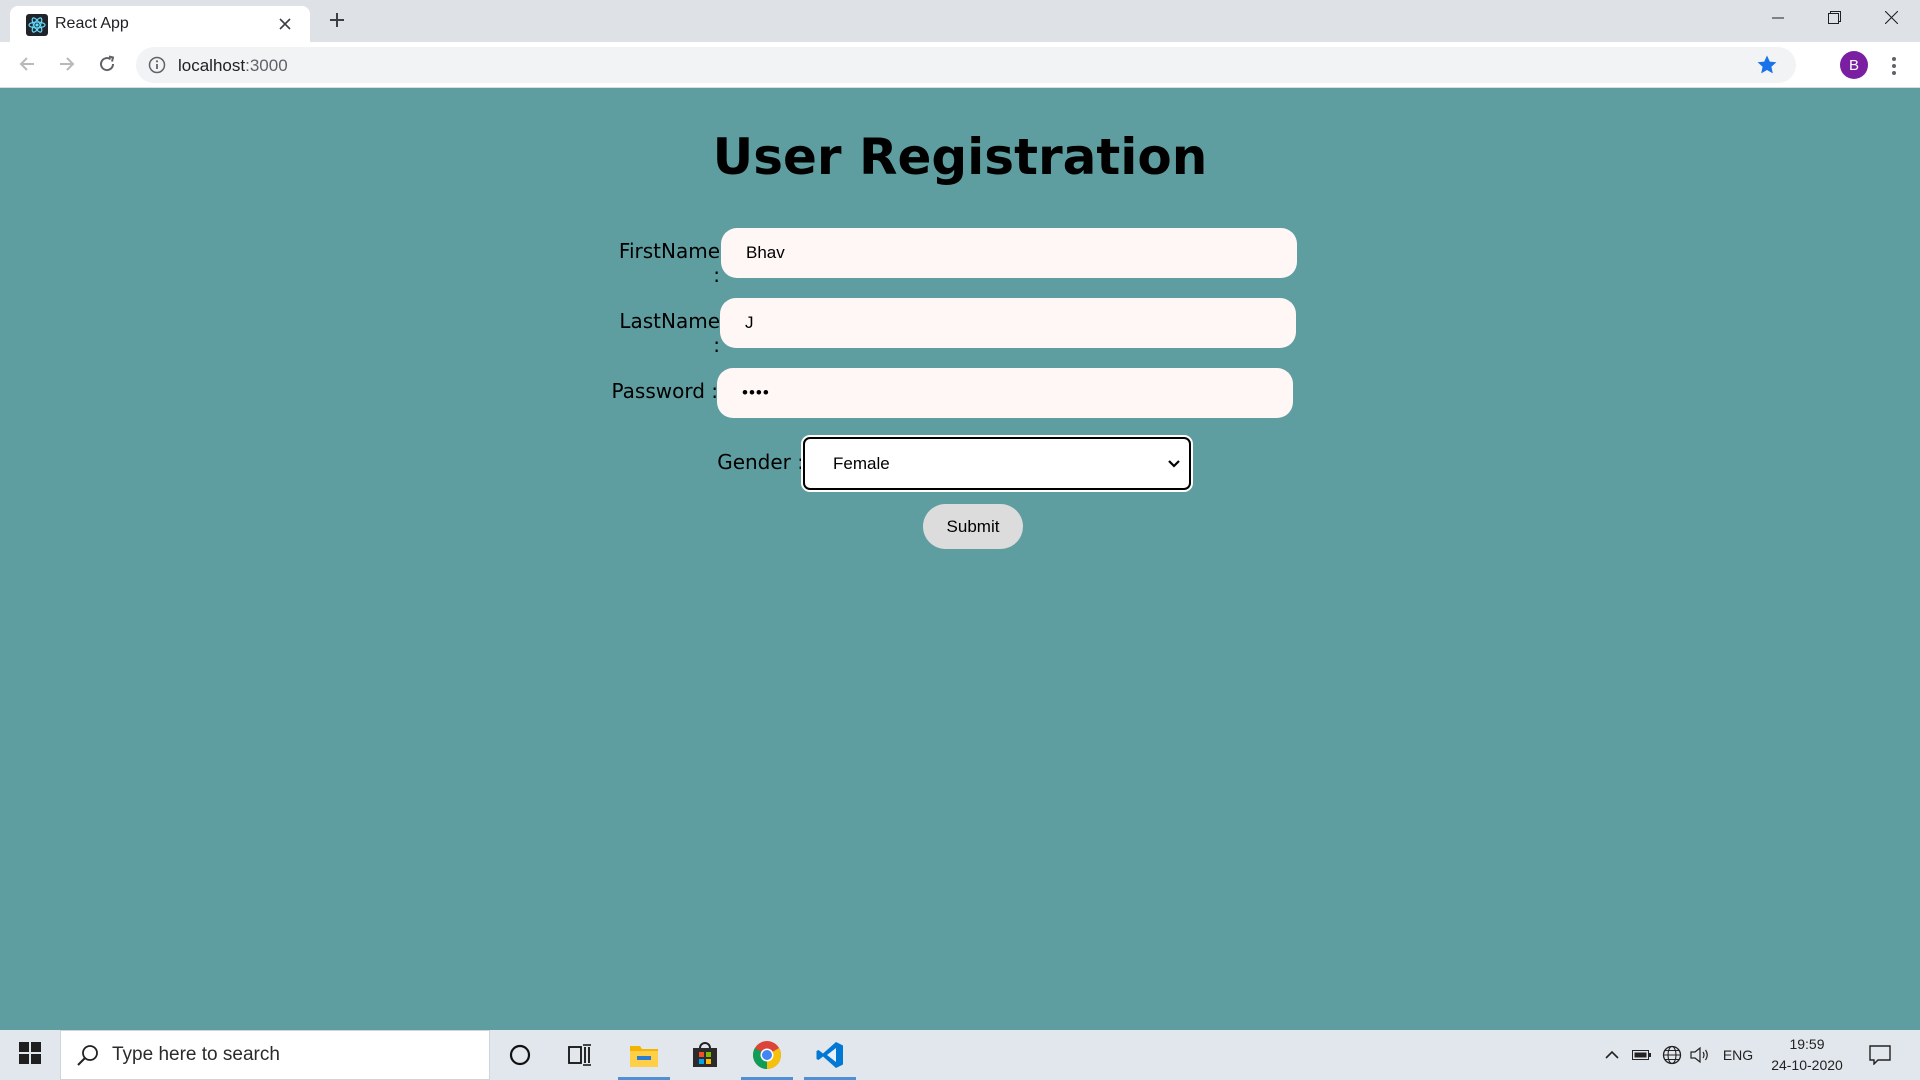  Describe the element at coordinates (1005, 393) in the screenshot. I see `password-input: ••••` at that location.